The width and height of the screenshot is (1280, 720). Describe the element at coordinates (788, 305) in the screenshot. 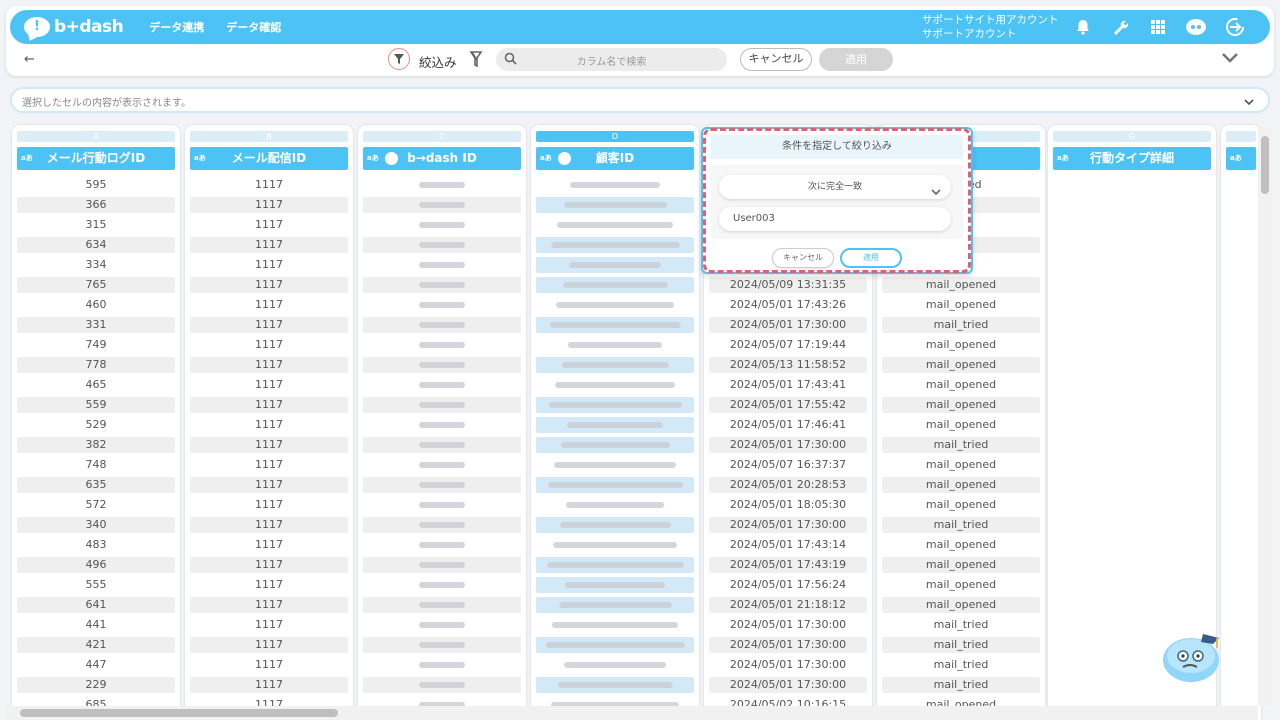

I see `table-cell: 2024/05/01 17:43:26` at that location.